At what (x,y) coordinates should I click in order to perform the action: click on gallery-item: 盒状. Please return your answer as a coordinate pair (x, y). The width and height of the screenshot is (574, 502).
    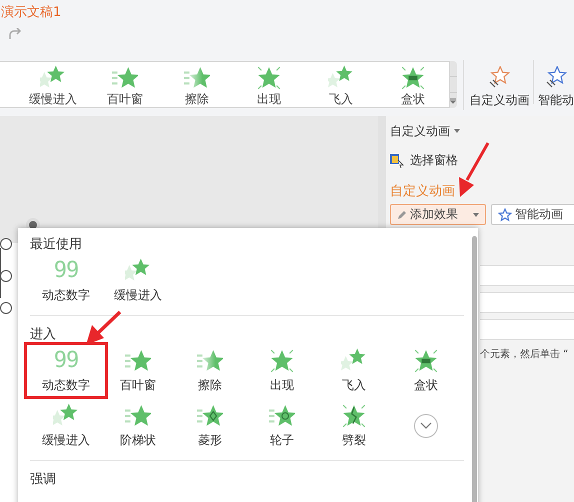
    Looking at the image, I should click on (413, 84).